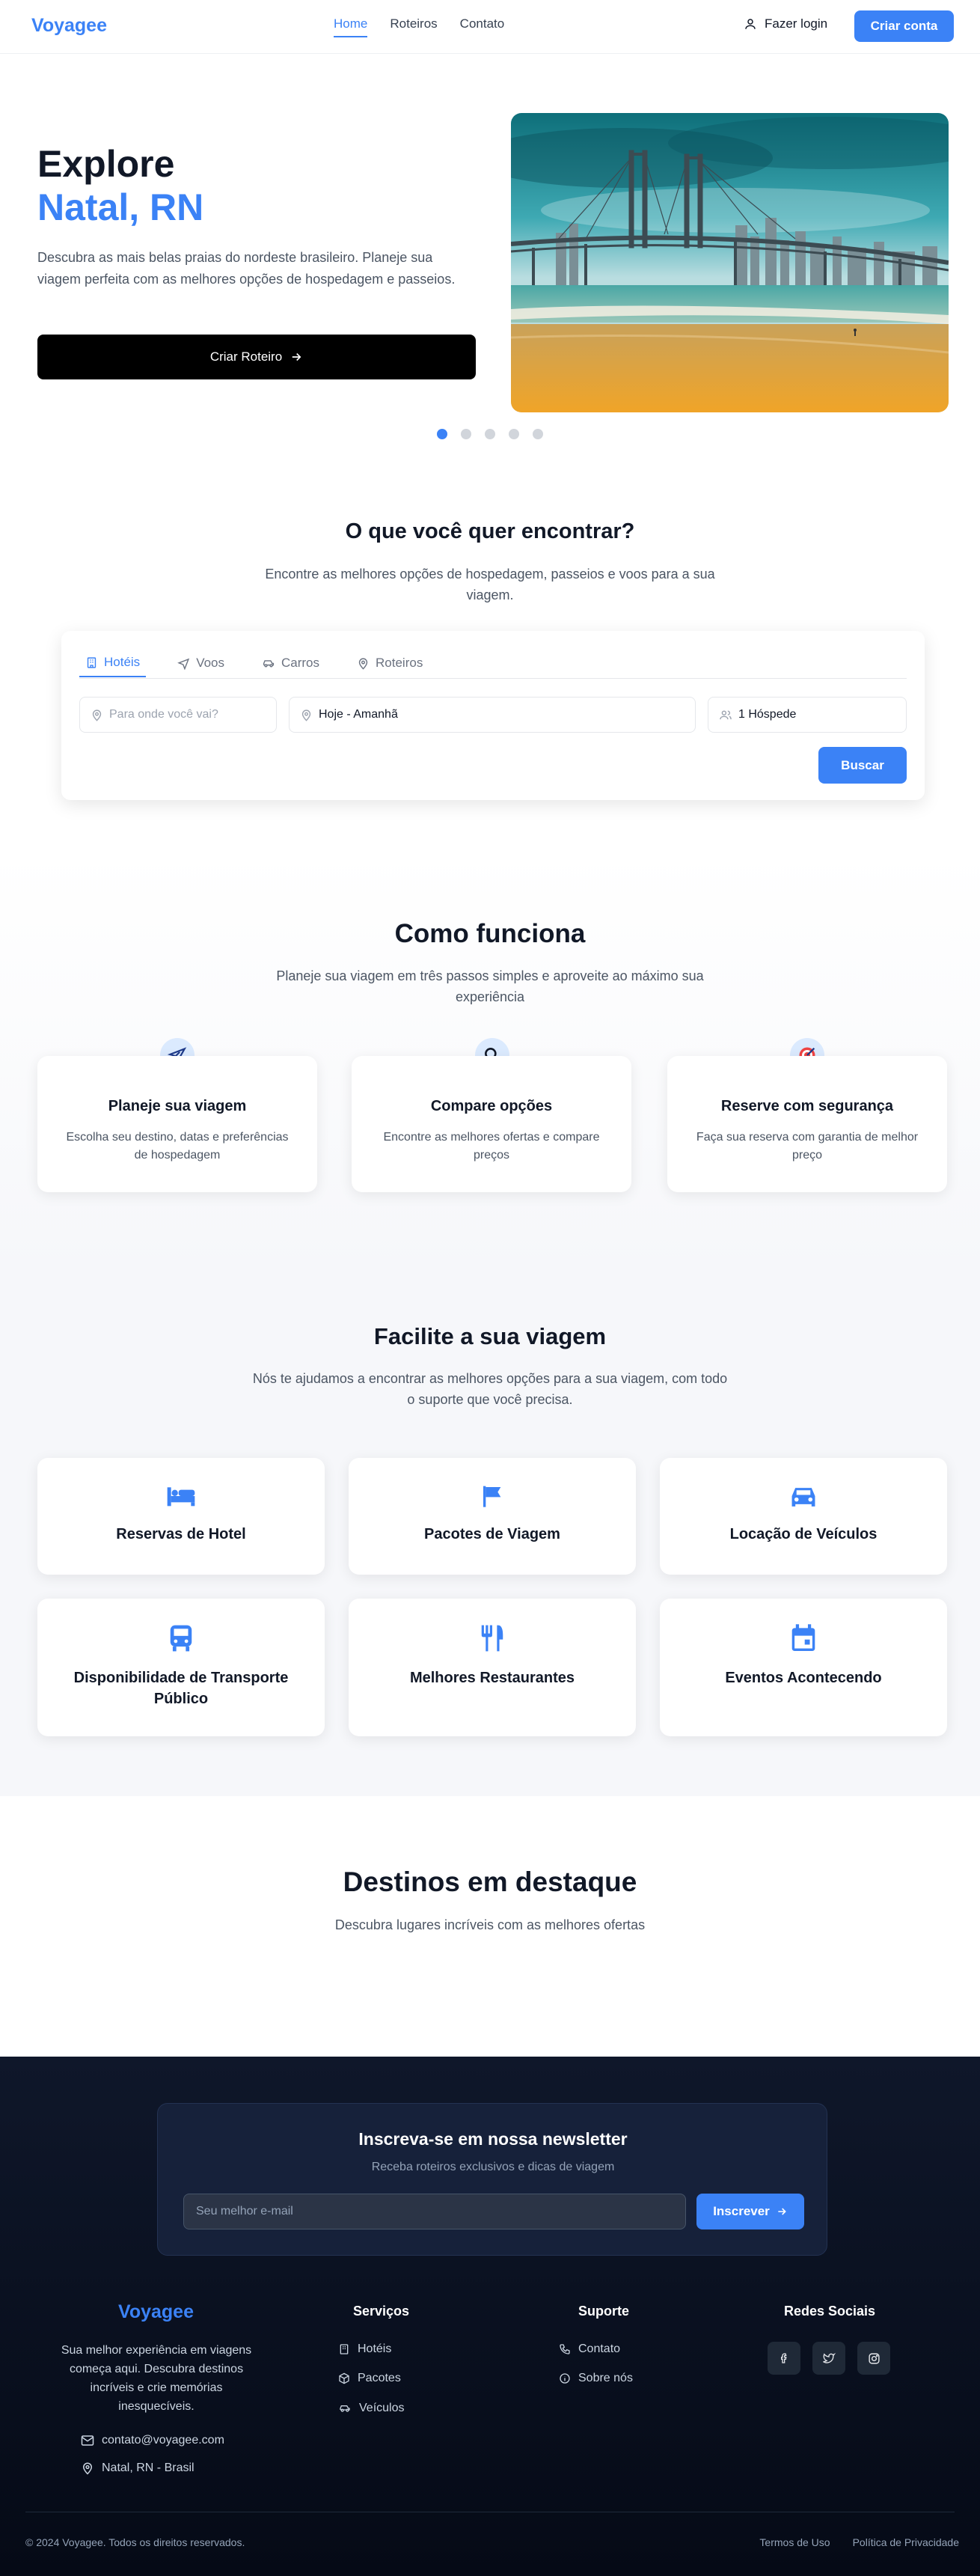  What do you see at coordinates (604, 2311) in the screenshot?
I see `support-title: Suporte` at bounding box center [604, 2311].